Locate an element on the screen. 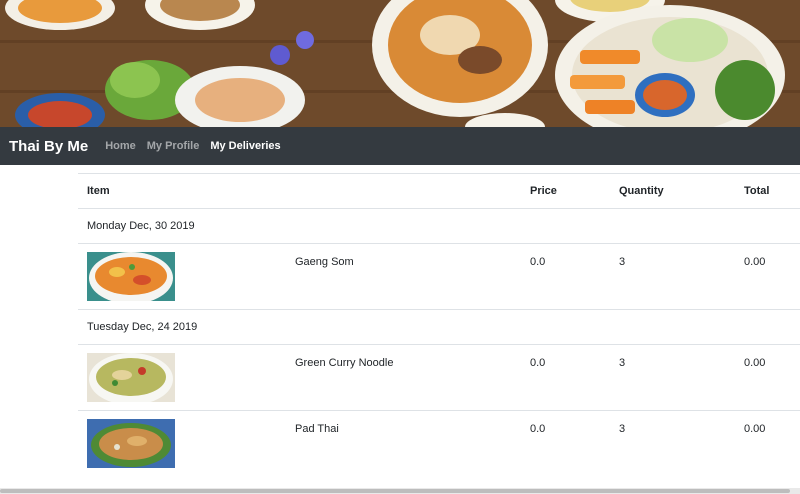 Image resolution: width=800 pixels, height=494 pixels. item-name: Gaeng Som is located at coordinates (324, 262).